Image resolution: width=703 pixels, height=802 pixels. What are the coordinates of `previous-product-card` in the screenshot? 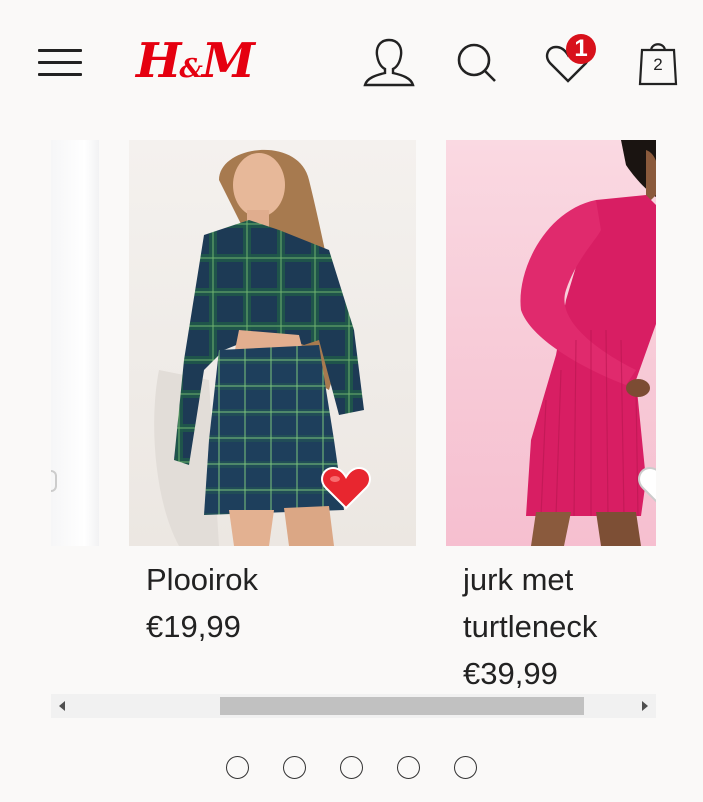 It's located at (75, 343).